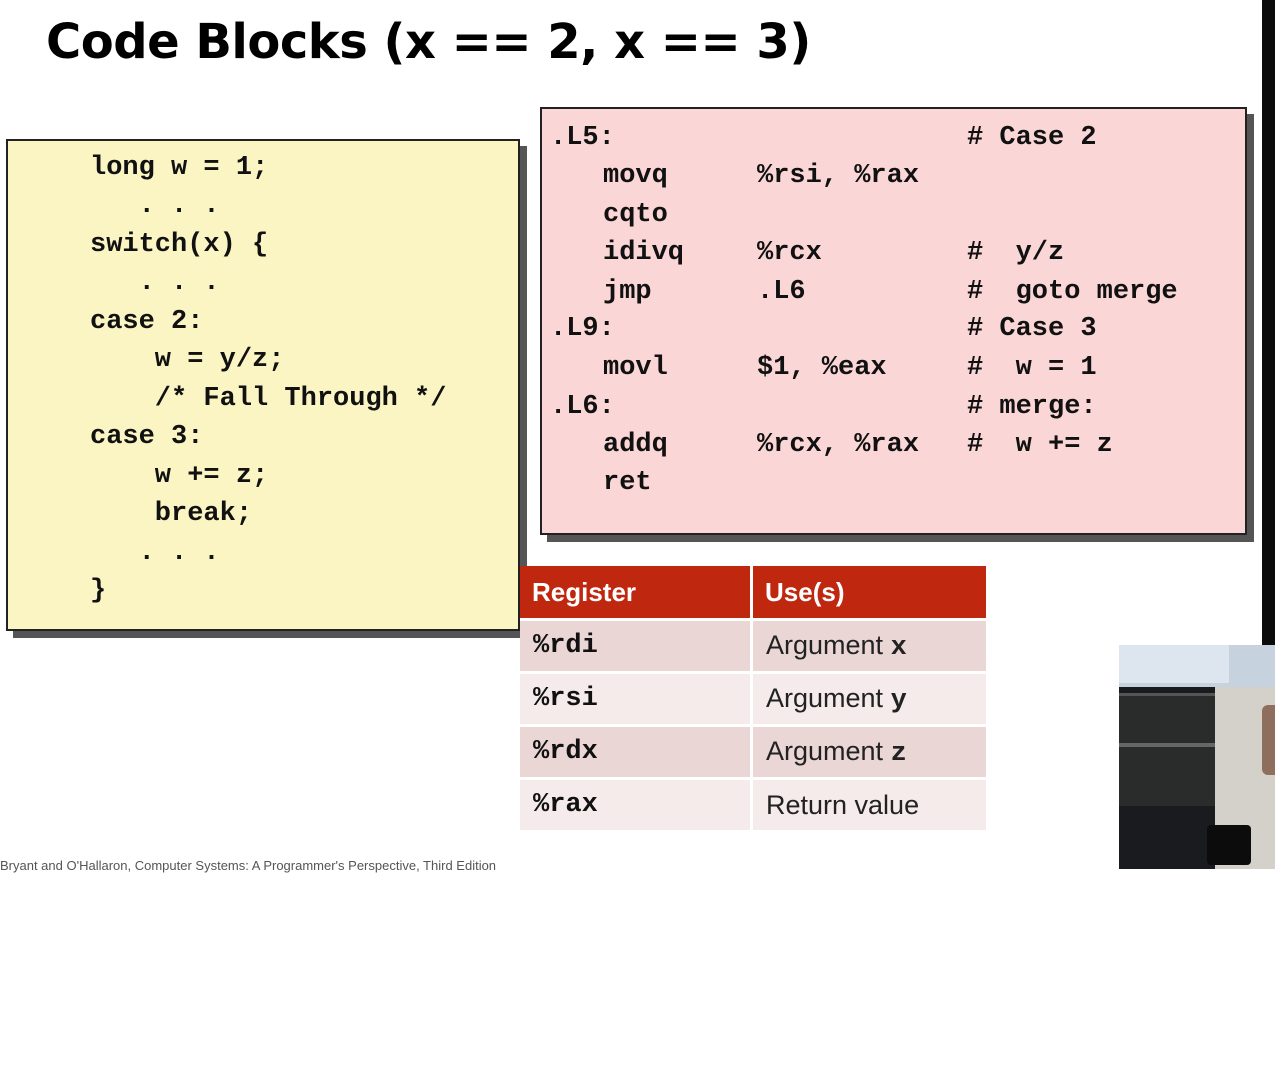 The height and width of the screenshot is (1069, 1275). What do you see at coordinates (636, 803) in the screenshot?
I see `register-name: %rax` at bounding box center [636, 803].